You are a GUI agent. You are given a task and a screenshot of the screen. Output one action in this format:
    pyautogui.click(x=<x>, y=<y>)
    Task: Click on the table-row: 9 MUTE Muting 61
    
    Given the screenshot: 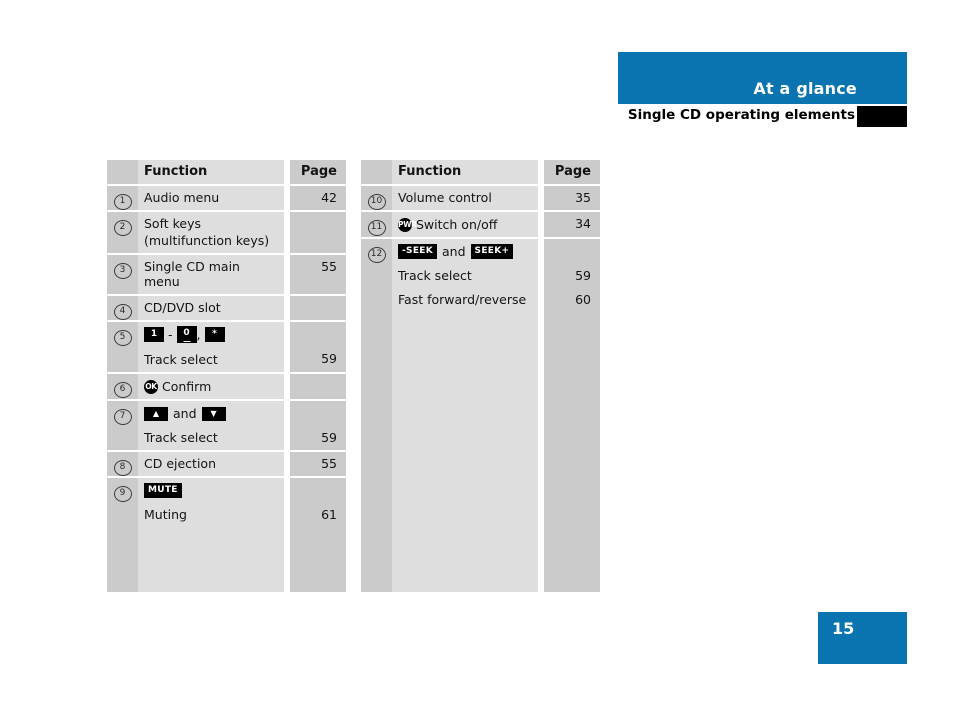 What is the action you would take?
    pyautogui.click(x=226, y=502)
    